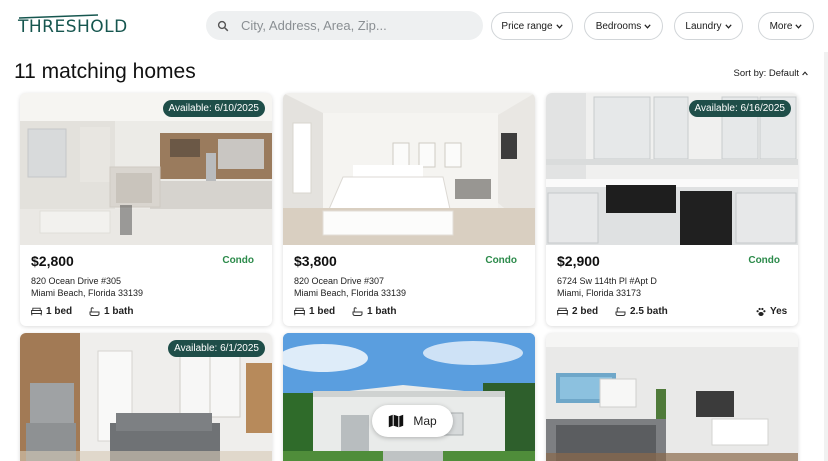 This screenshot has height=461, width=828. What do you see at coordinates (779, 311) in the screenshot?
I see `pets-label: Yes` at bounding box center [779, 311].